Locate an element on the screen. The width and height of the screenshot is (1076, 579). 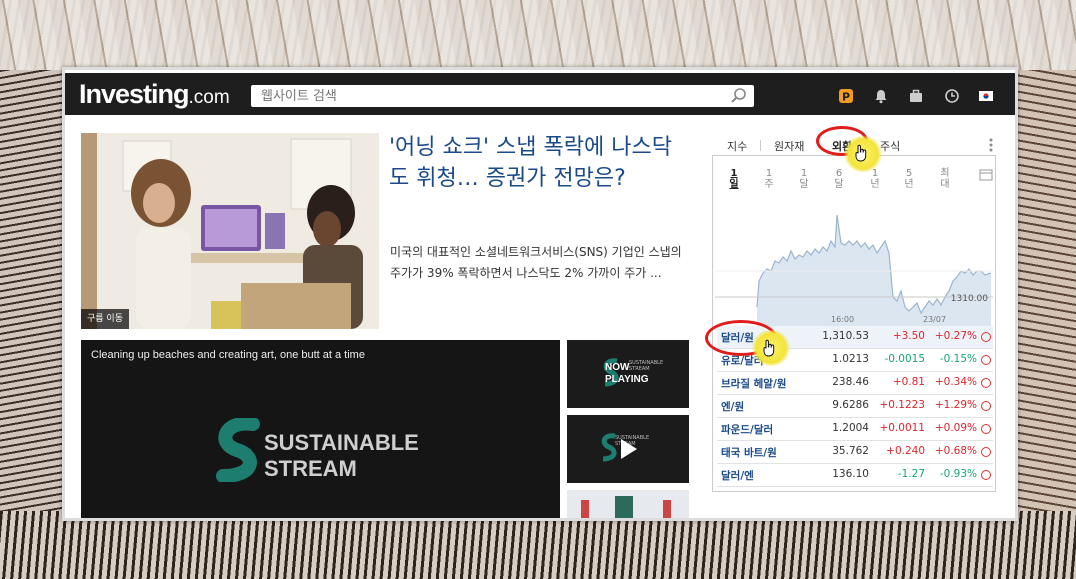
forex-change-percent: +1.29% is located at coordinates (955, 405).